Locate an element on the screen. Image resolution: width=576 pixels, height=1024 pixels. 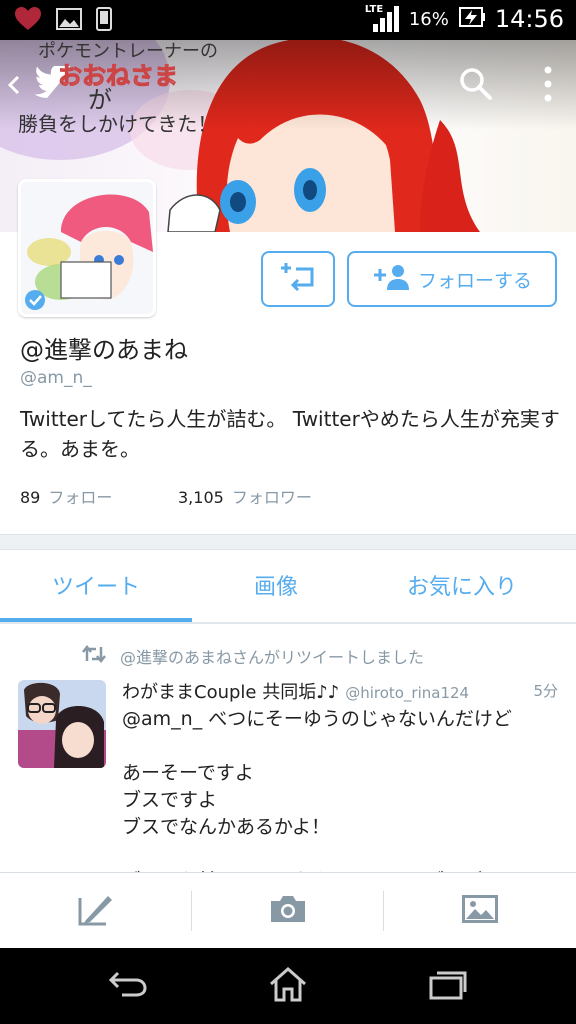
gallery-icon is located at coordinates (480, 911).